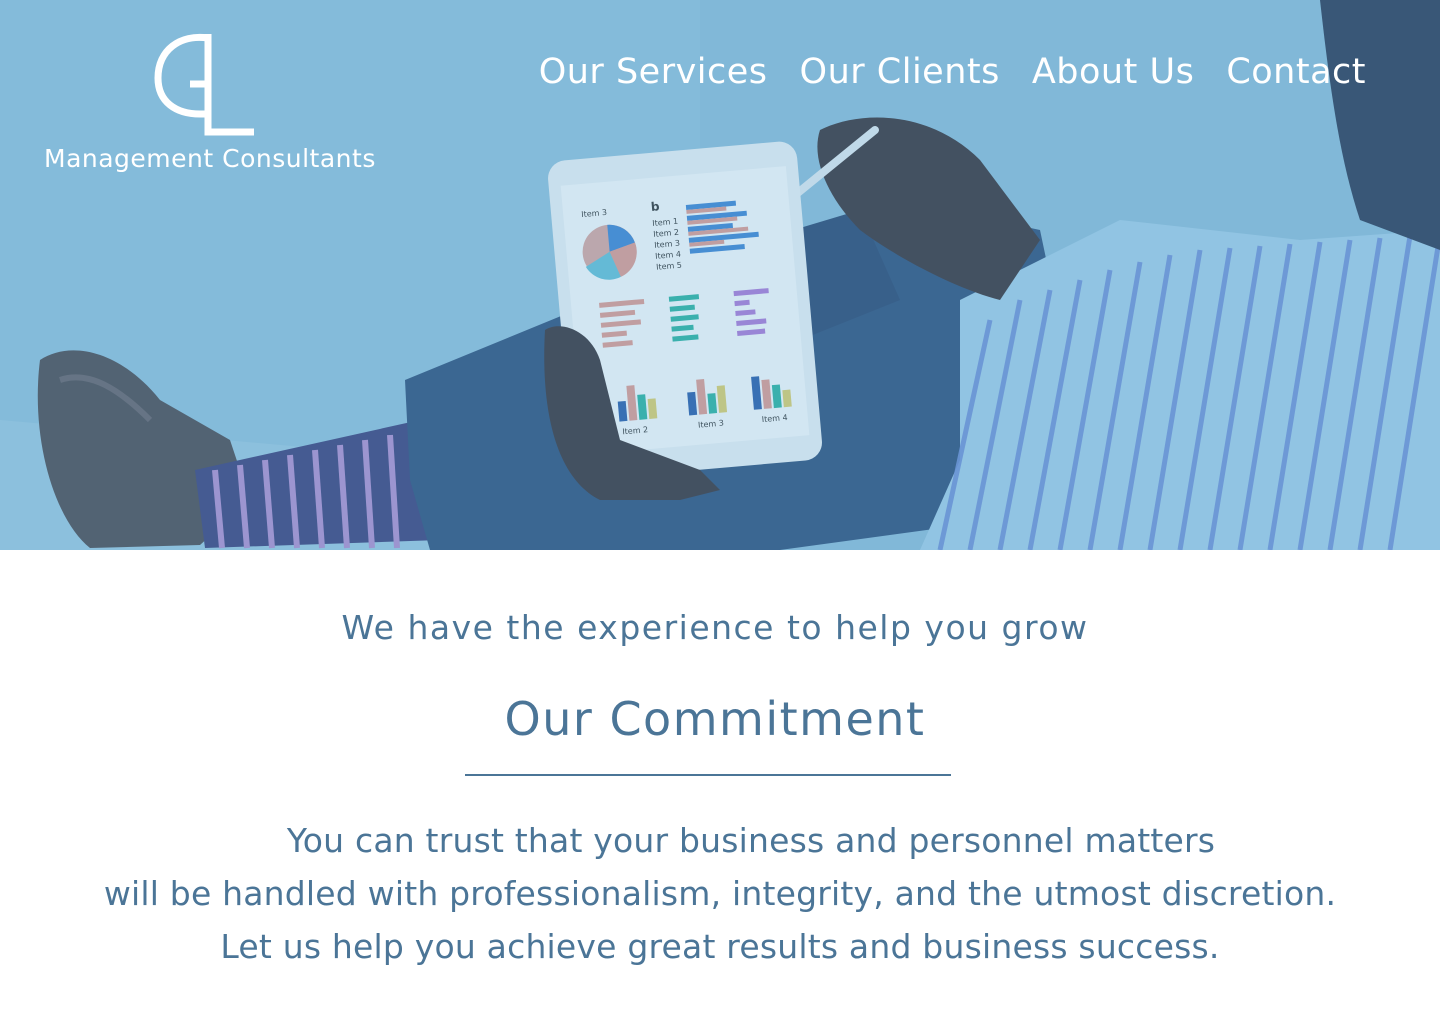  What do you see at coordinates (653, 72) in the screenshot?
I see `nav-our-services: Our Services` at bounding box center [653, 72].